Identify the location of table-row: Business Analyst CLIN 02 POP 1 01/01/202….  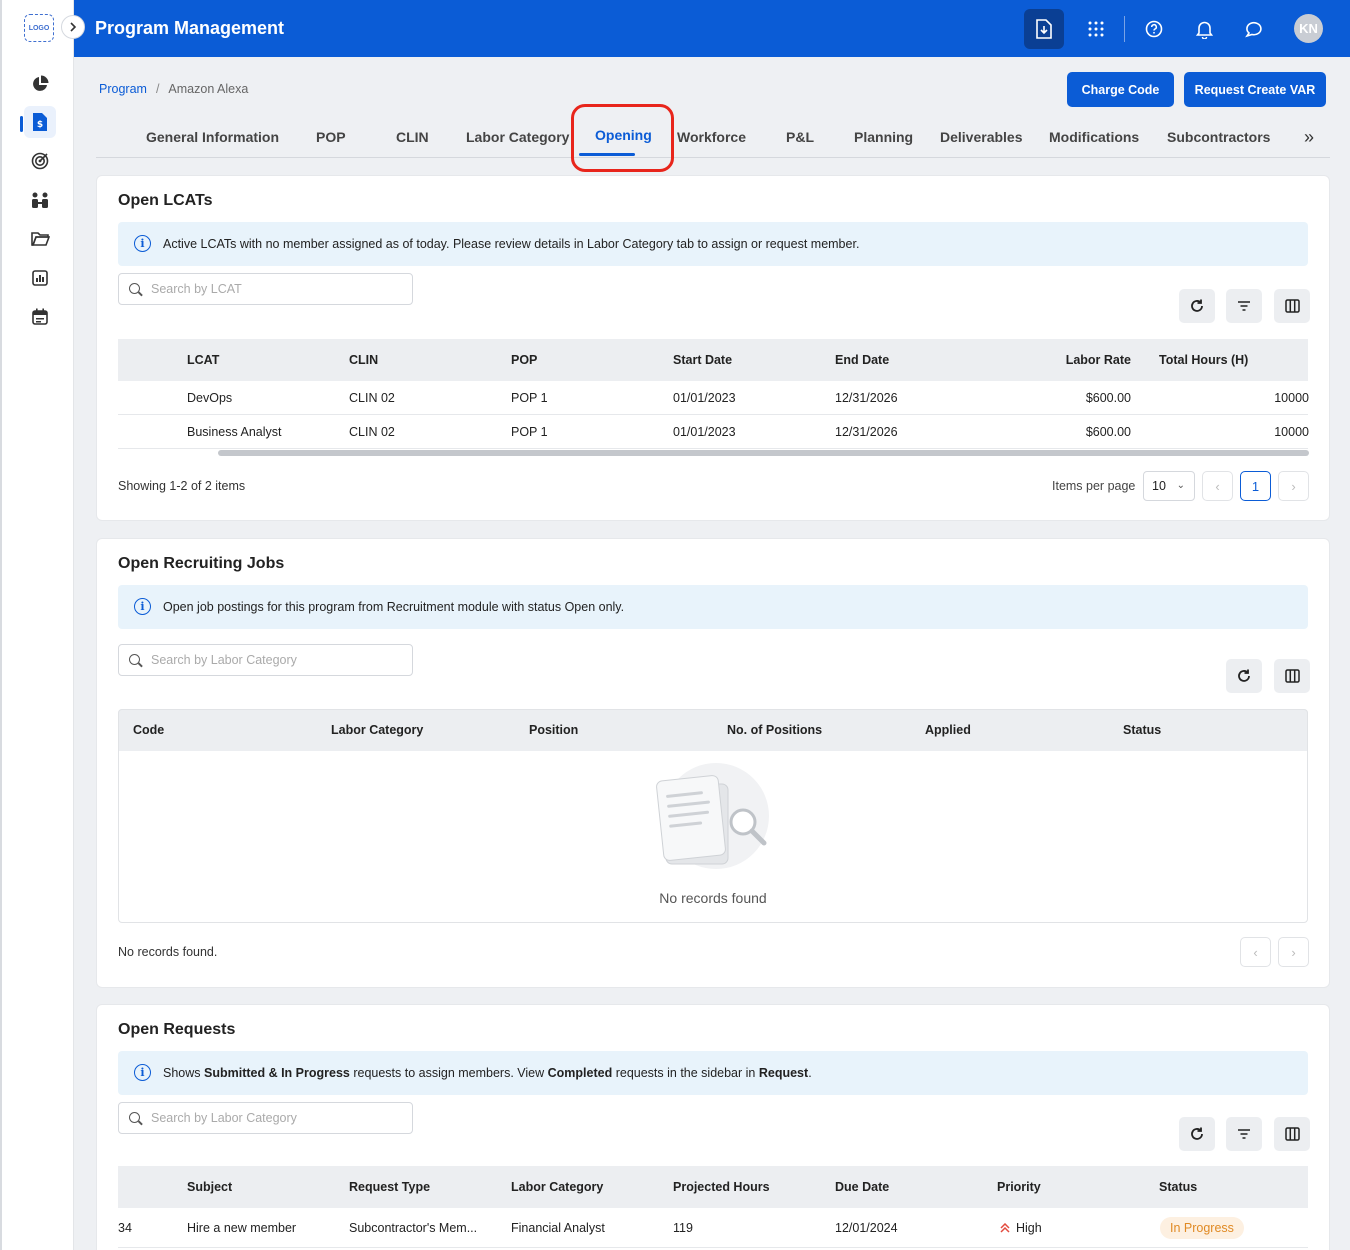
(713, 432).